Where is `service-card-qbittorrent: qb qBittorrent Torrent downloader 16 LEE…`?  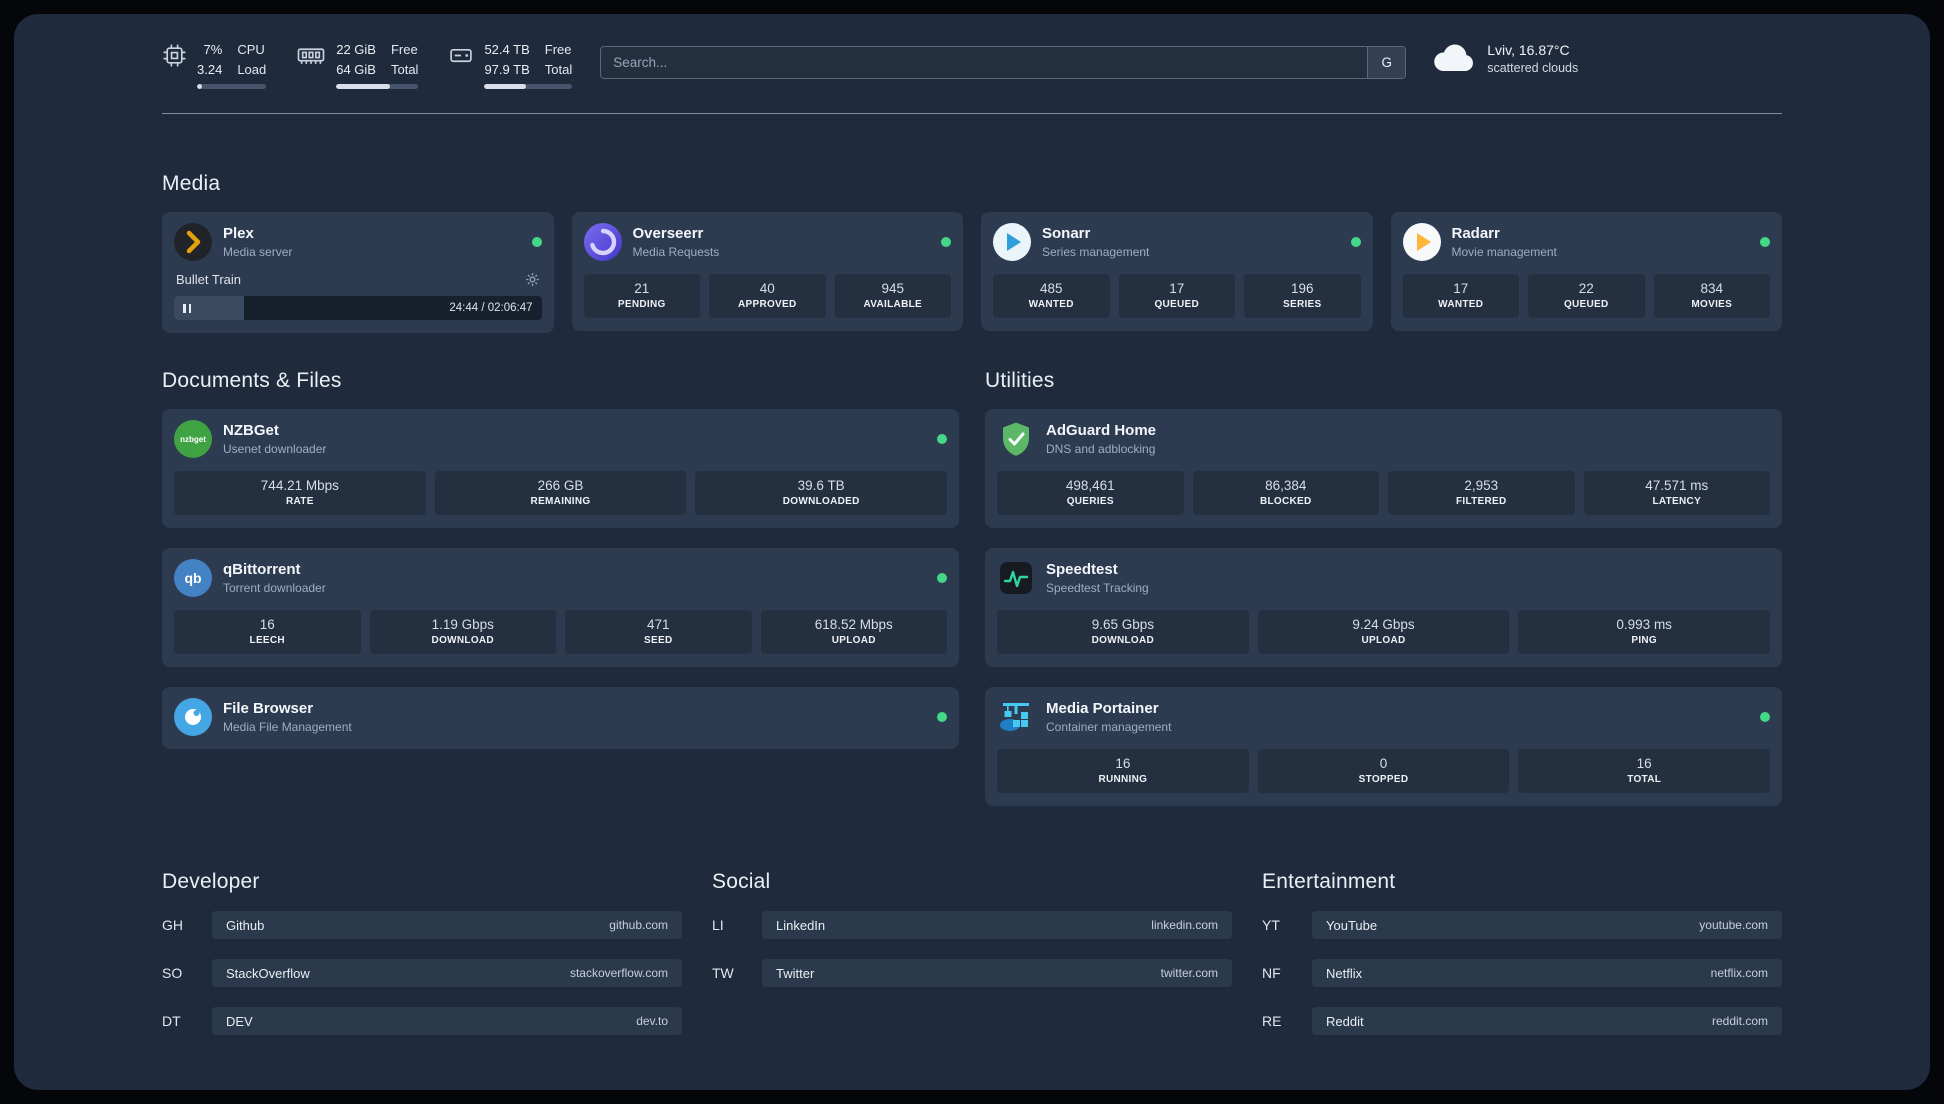
service-card-qbittorrent: qb qBittorrent Torrent downloader 16 LEE… is located at coordinates (560, 607).